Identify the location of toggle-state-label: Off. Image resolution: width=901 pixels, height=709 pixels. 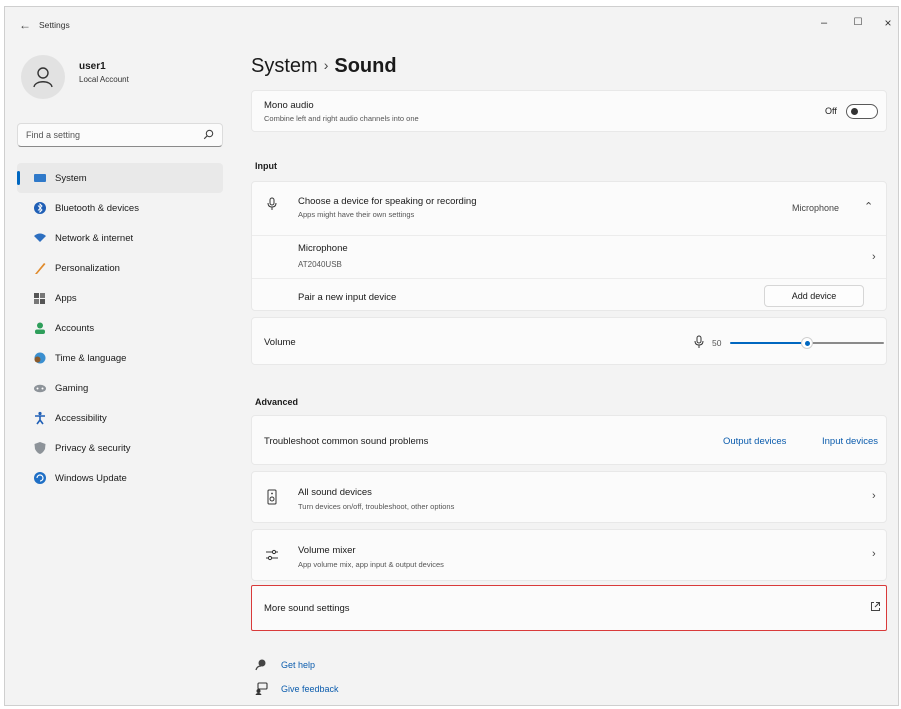
(831, 111).